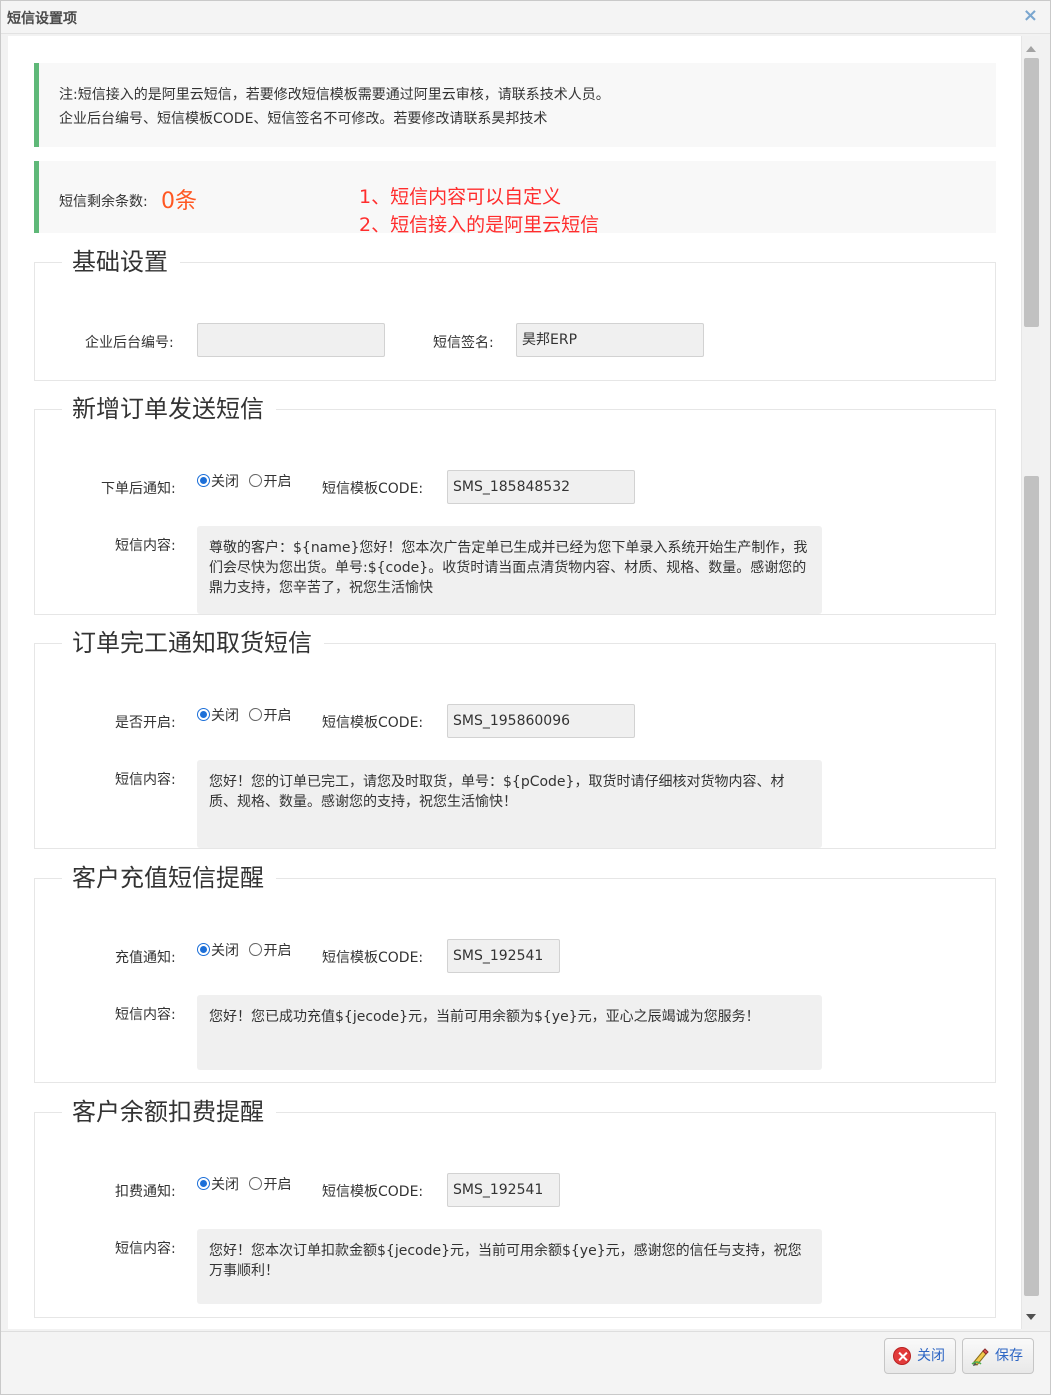 This screenshot has height=1395, width=1051. I want to click on deduct-on-radio, so click(256, 1183).